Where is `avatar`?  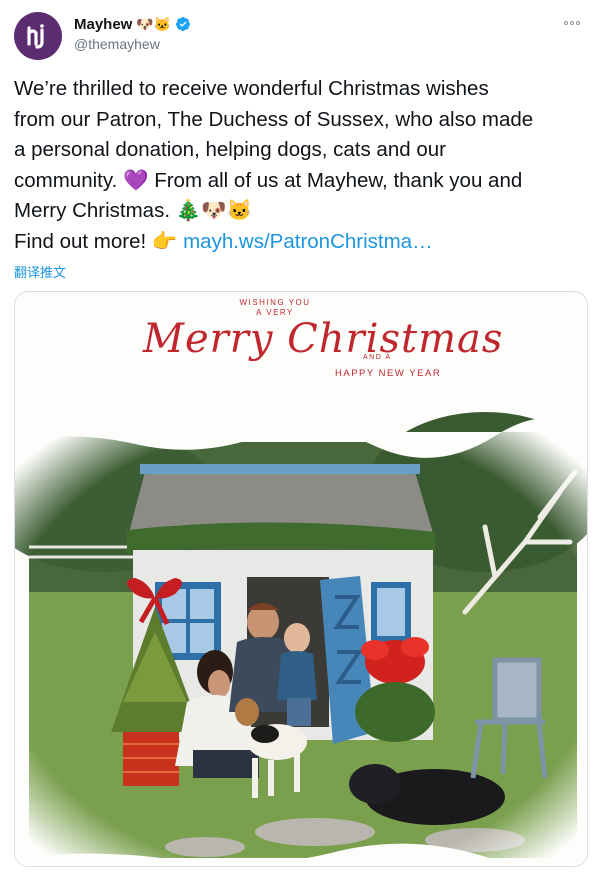
avatar is located at coordinates (38, 36).